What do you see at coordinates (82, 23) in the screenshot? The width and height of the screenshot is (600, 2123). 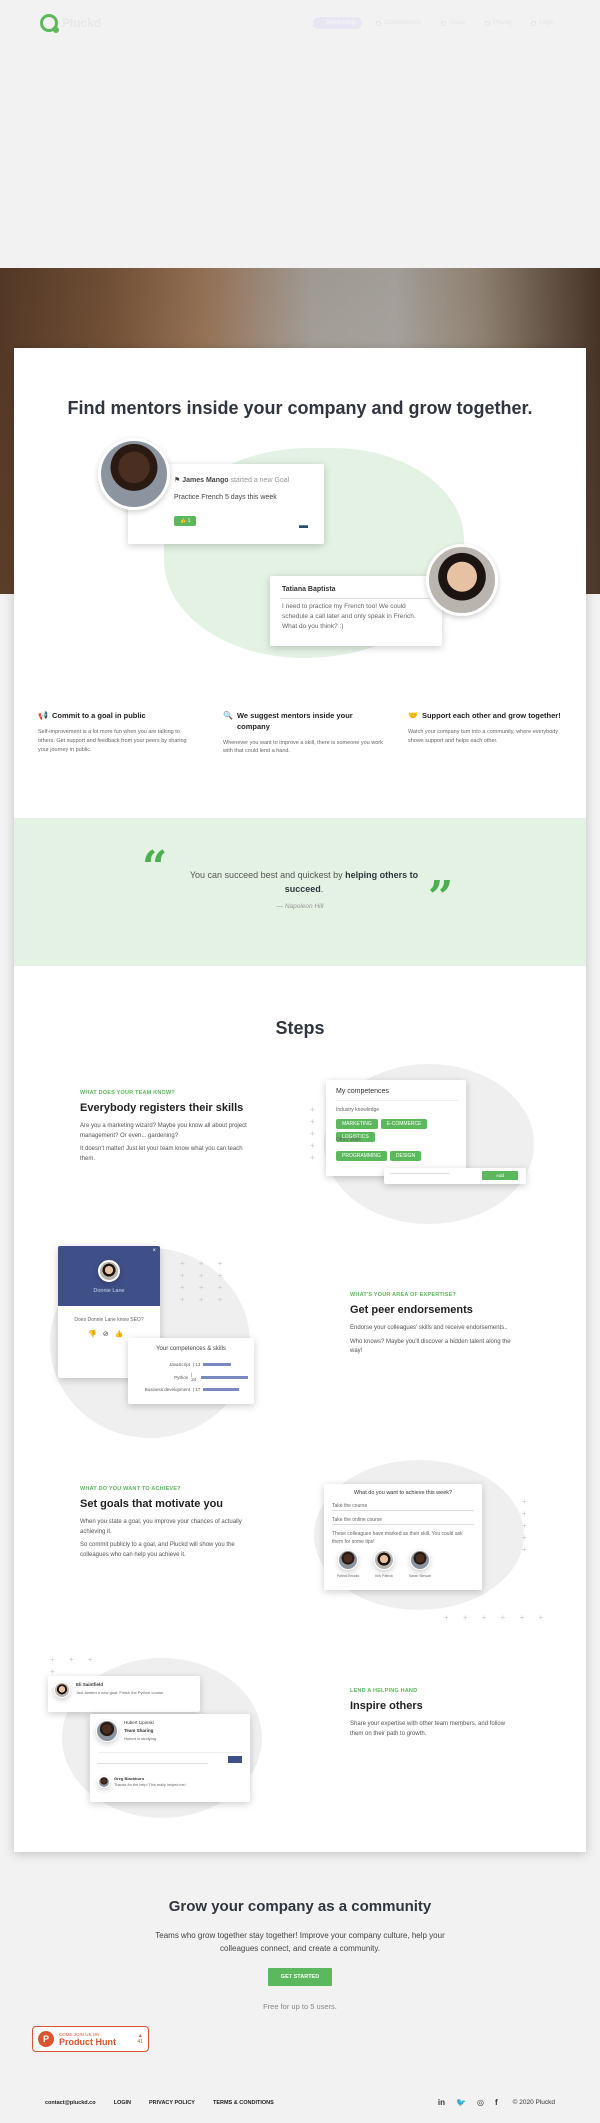 I see `logo-text: Pluckd` at bounding box center [82, 23].